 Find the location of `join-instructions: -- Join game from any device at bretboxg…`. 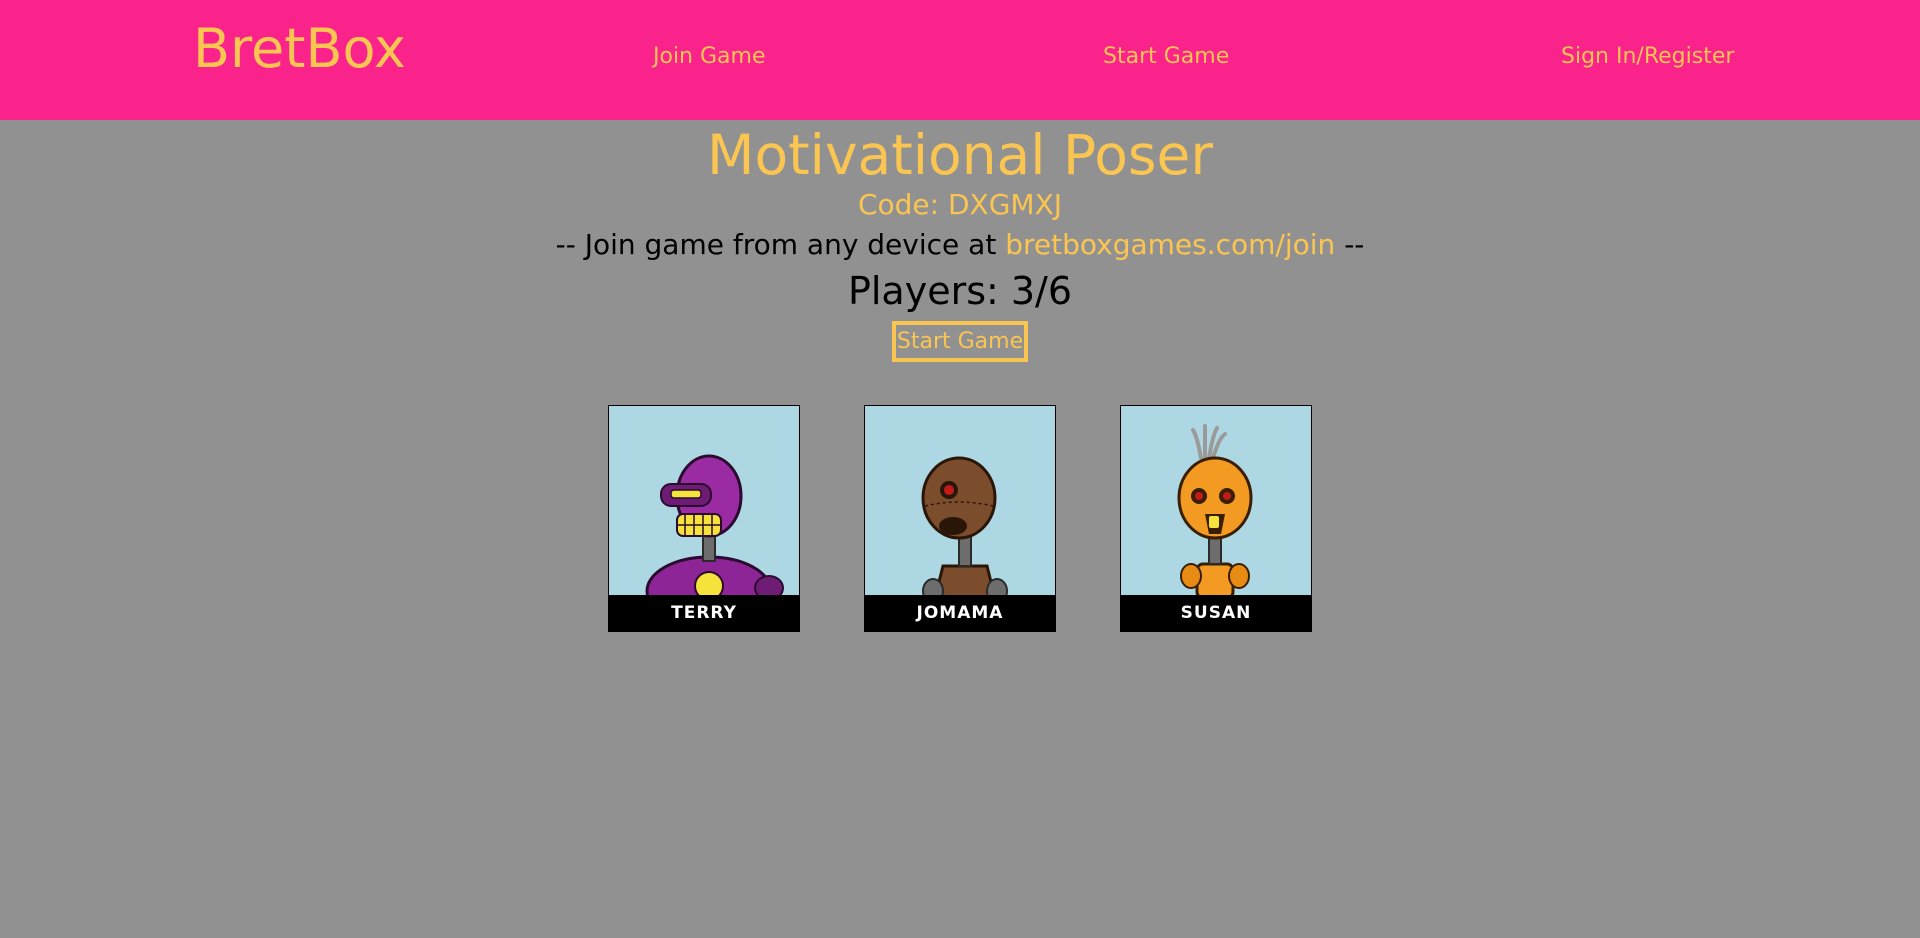

join-instructions: -- Join game from any device at bretboxg… is located at coordinates (960, 245).